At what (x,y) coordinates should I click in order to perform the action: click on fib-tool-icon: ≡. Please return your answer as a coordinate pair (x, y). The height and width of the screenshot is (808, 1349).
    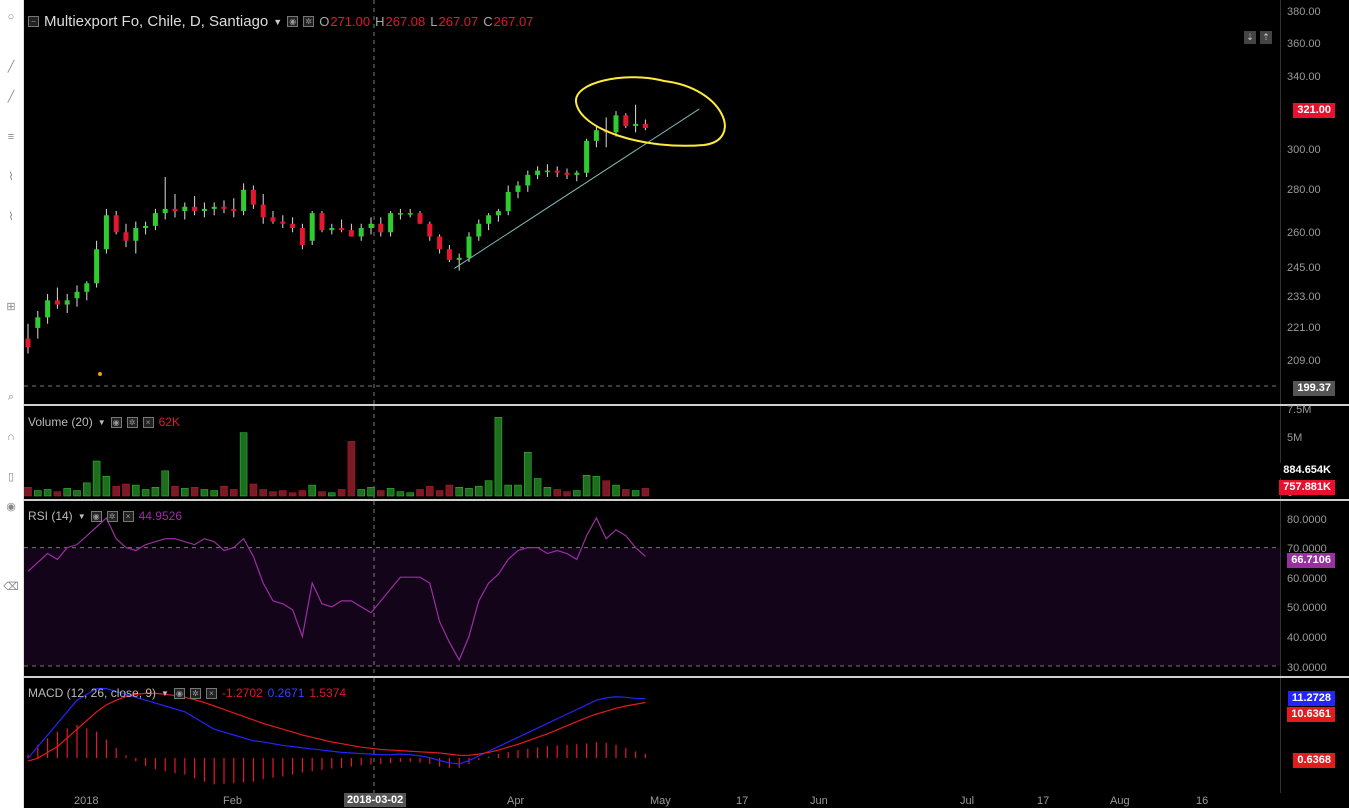
    Looking at the image, I should click on (11, 137).